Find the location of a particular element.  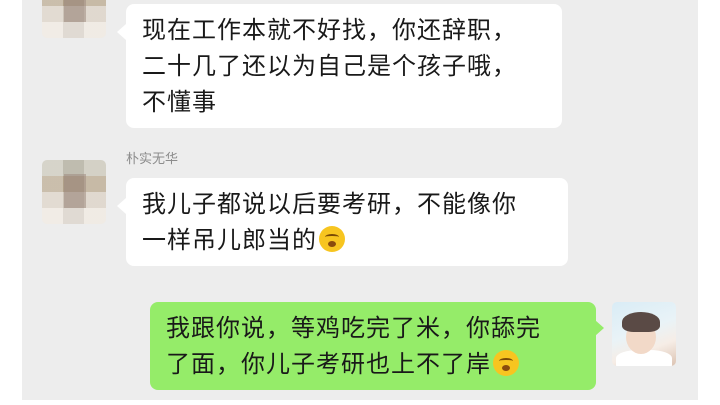

message-line: 二十几了还以为自己是个孩子哦， is located at coordinates (329, 66).